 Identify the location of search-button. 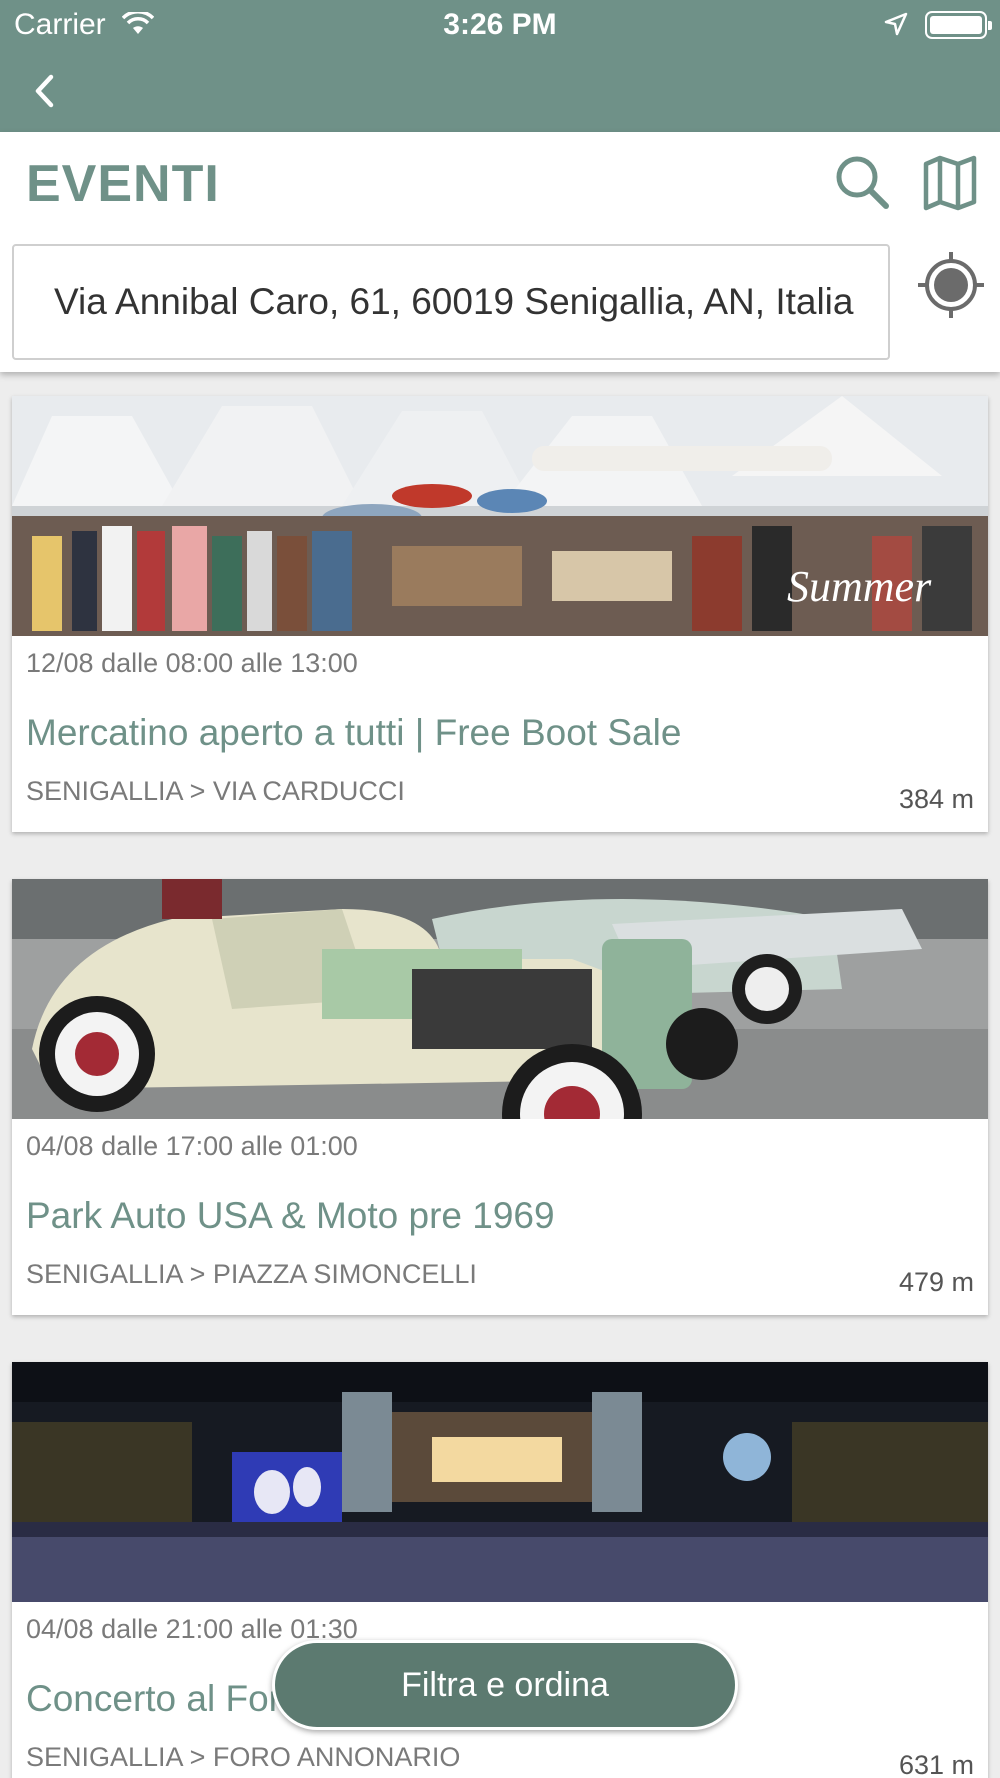
(862, 182).